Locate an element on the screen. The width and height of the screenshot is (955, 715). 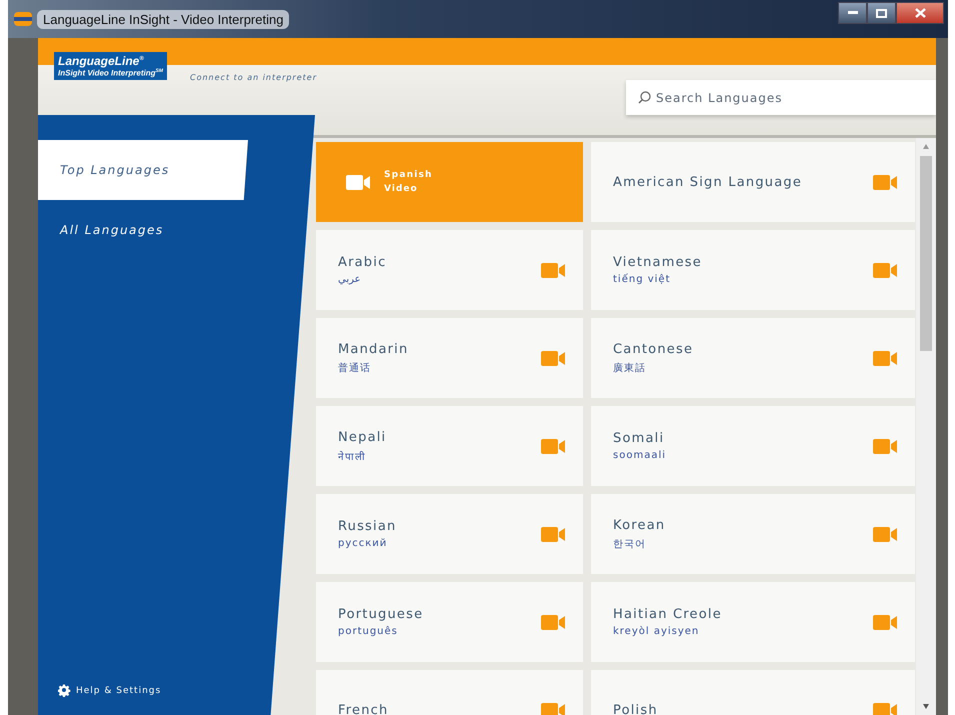
language-tile: Cantonese 廣東話 is located at coordinates (753, 358).